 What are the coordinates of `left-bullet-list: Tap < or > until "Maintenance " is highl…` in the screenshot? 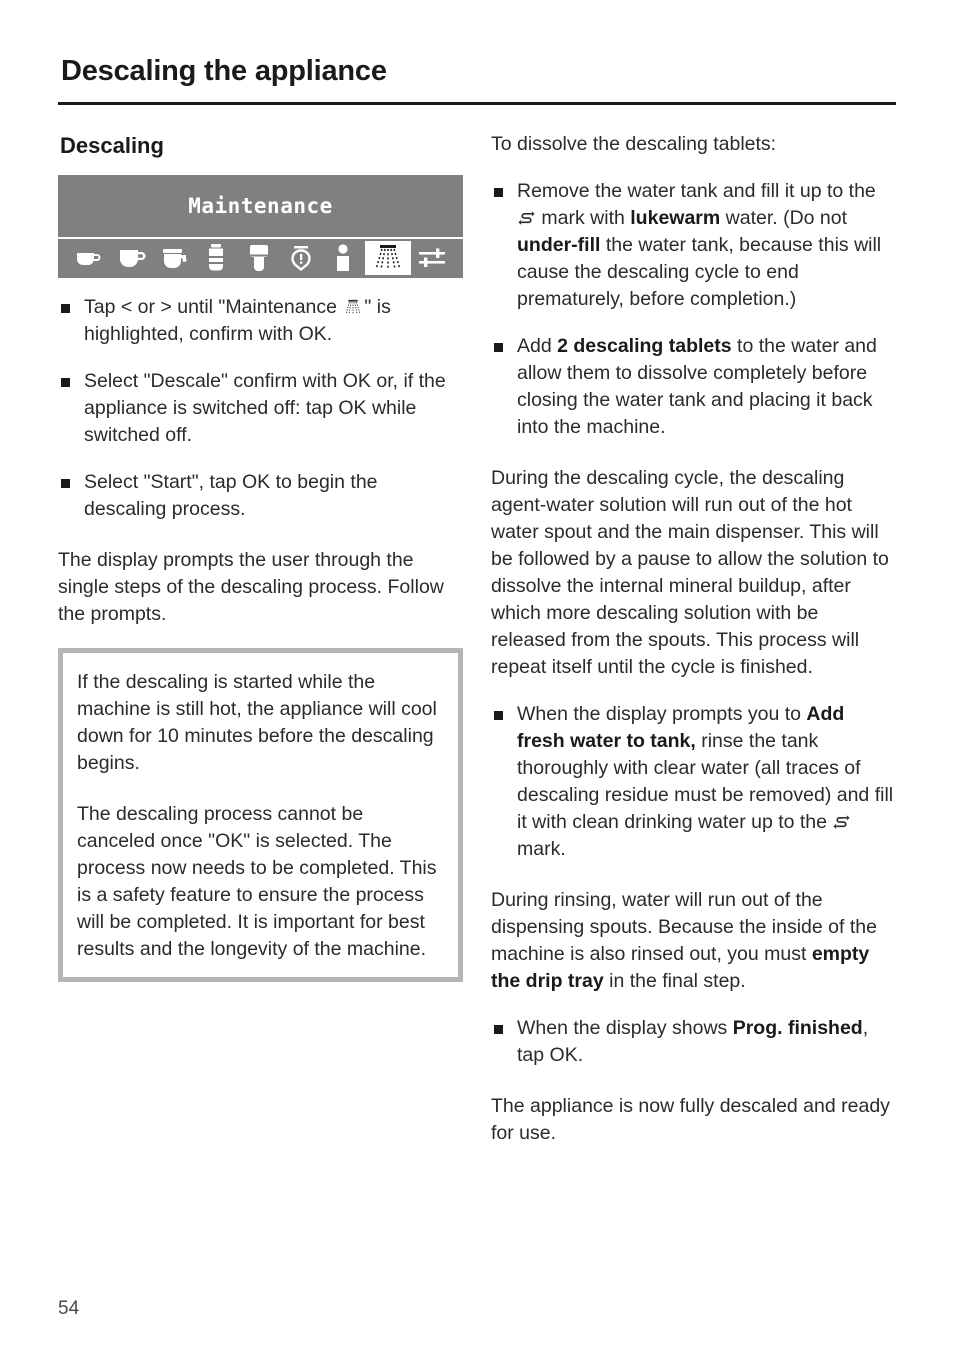 It's located at (260, 408).